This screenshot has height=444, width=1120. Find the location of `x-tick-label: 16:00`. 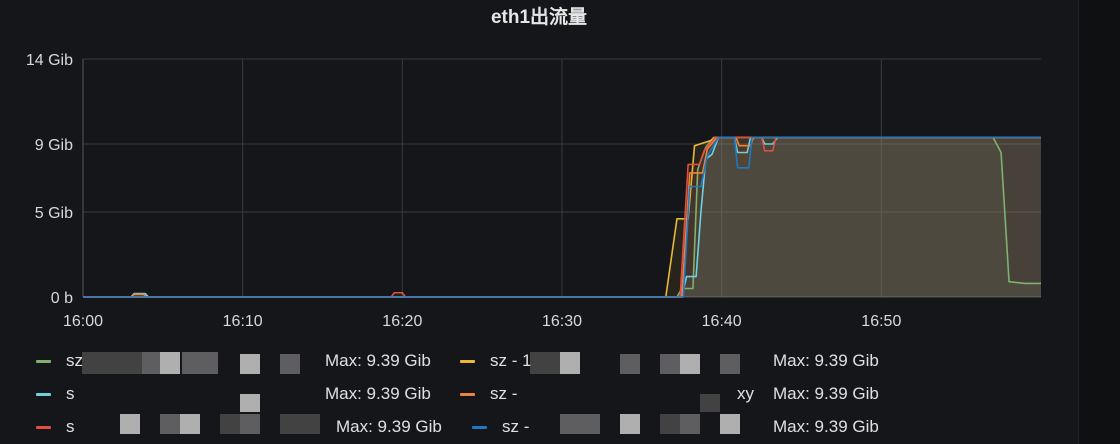

x-tick-label: 16:00 is located at coordinates (83, 321).